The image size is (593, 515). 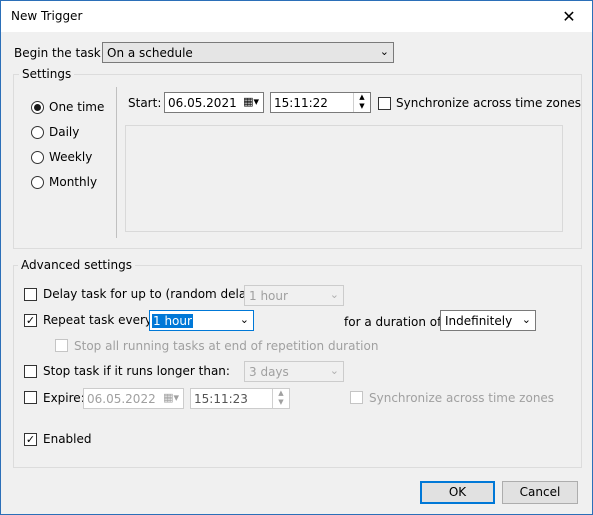 I want to click on sync-time-zones-label: Synchronize across time zones, so click(x=489, y=103).